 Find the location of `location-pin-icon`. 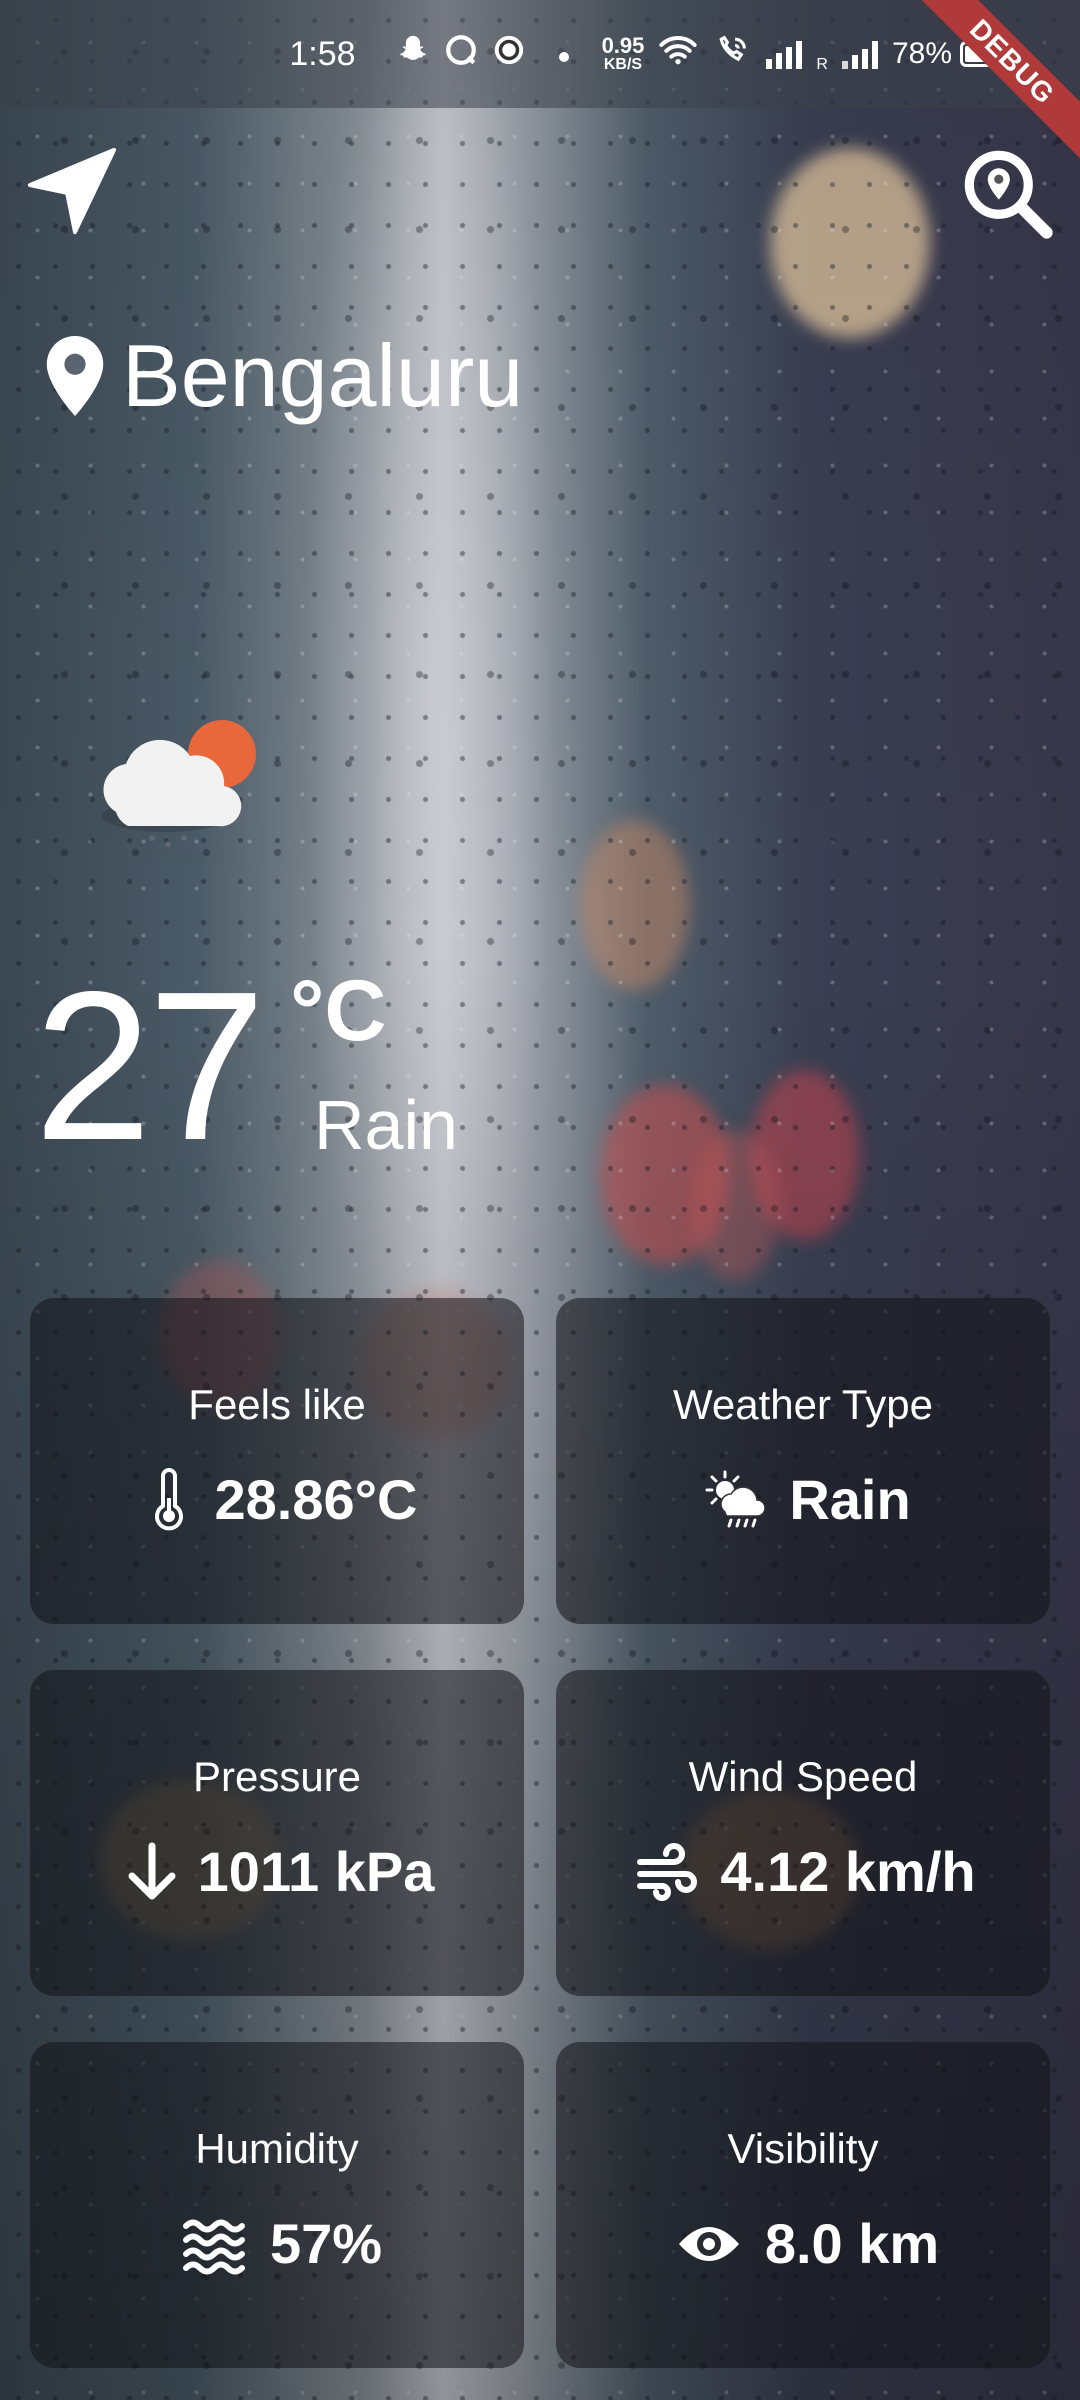

location-pin-icon is located at coordinates (75, 376).